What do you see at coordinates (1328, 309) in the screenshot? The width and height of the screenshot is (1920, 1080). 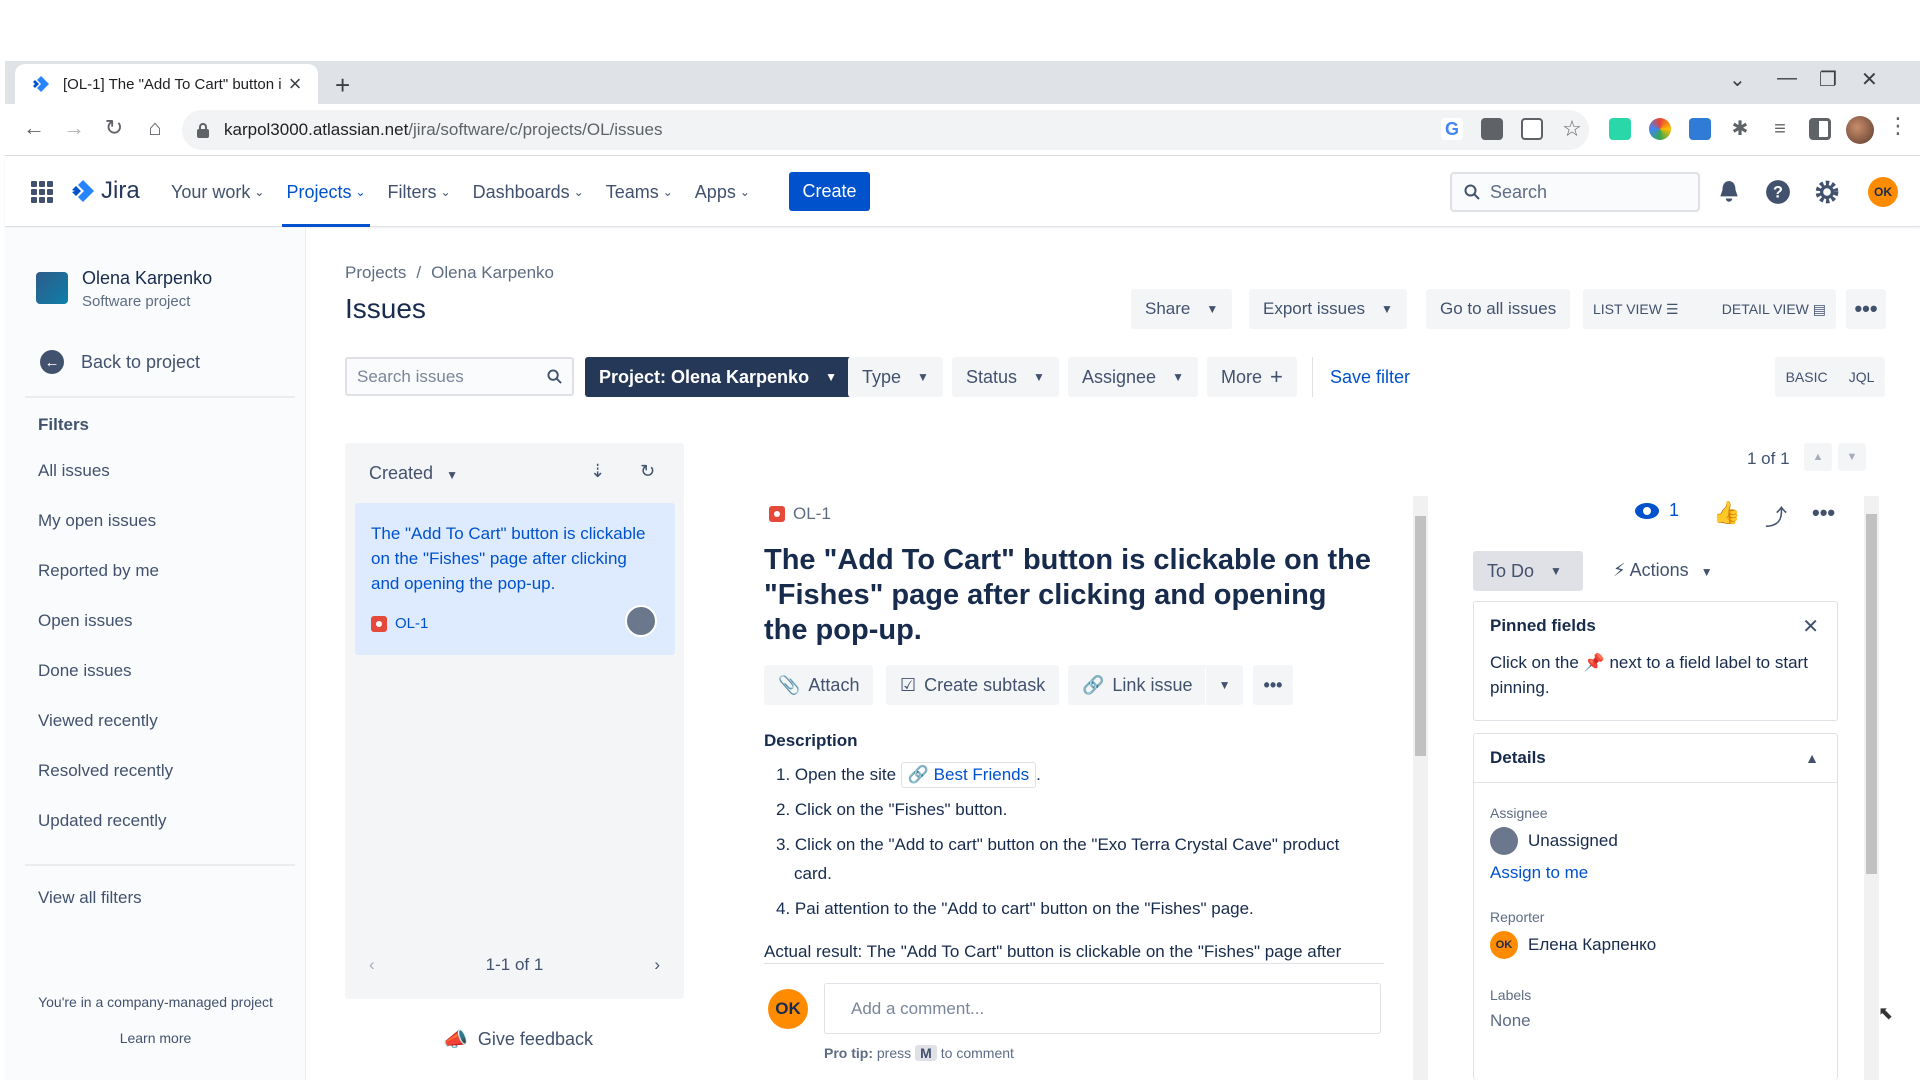 I see `export-issues-button: Export issues ▼` at bounding box center [1328, 309].